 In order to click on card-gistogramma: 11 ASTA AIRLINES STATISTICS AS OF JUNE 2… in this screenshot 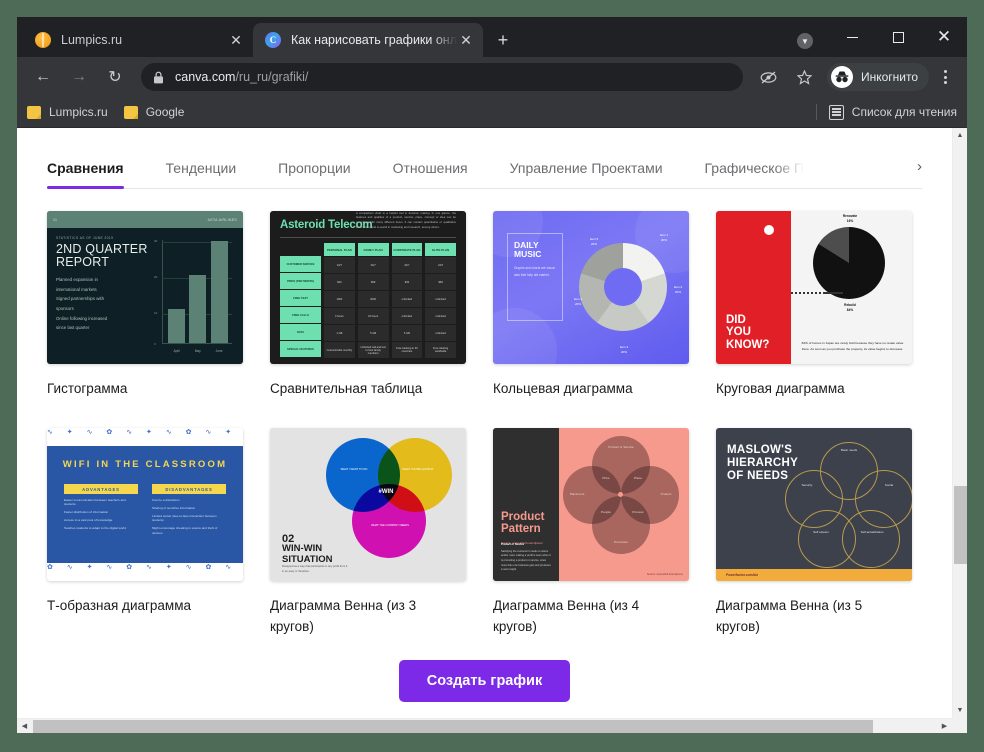, I will do `click(145, 305)`.